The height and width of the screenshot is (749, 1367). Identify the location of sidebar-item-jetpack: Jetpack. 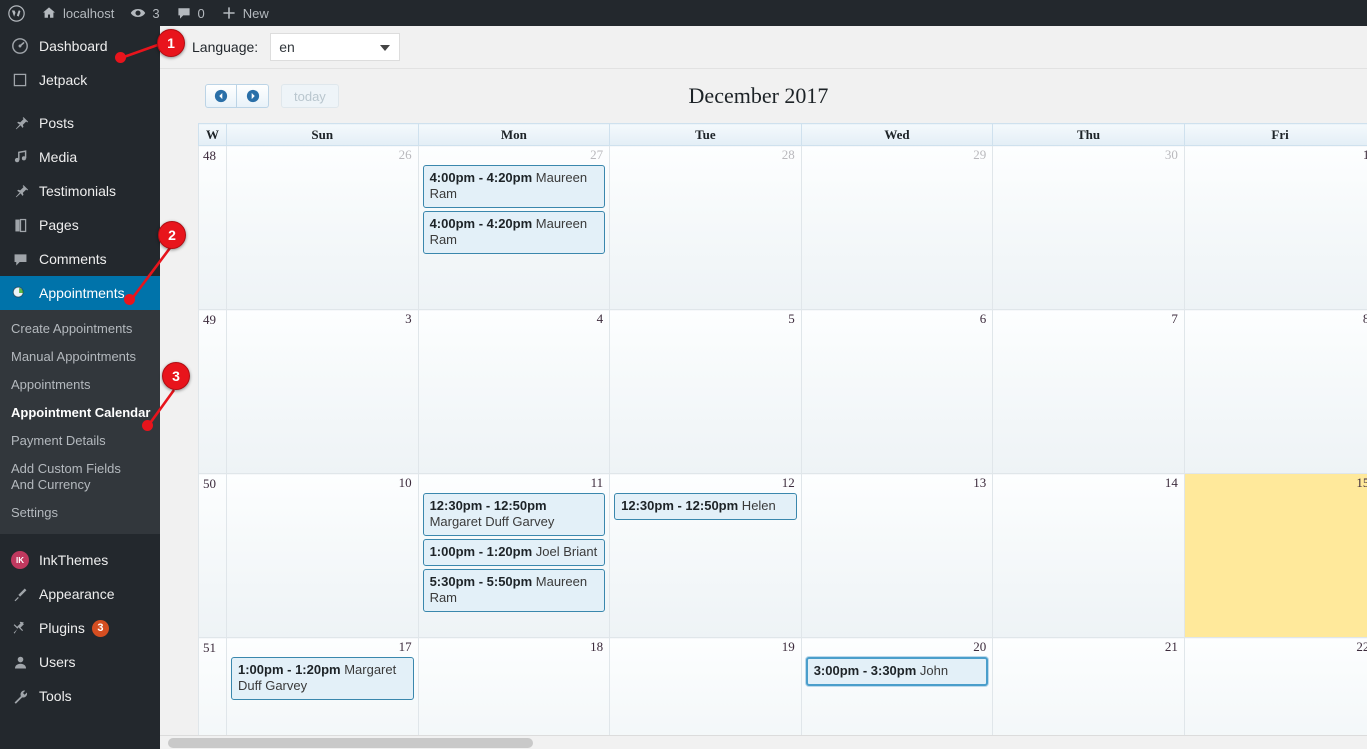
(80, 80).